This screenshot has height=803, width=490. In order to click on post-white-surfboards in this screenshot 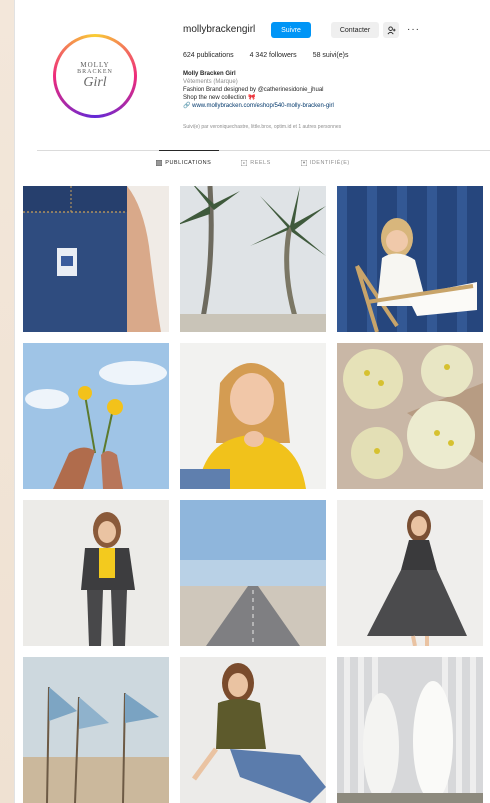, I will do `click(410, 730)`.